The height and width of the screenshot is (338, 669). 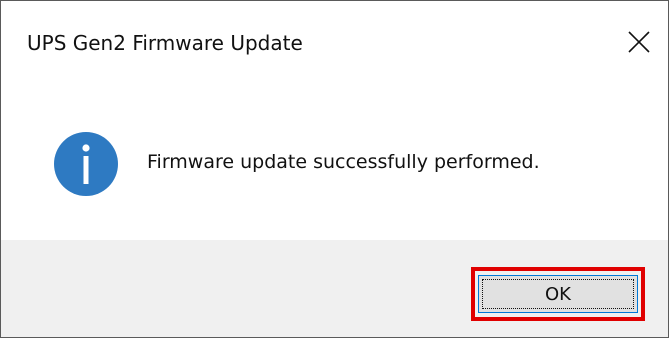 I want to click on close-icon, so click(x=639, y=42).